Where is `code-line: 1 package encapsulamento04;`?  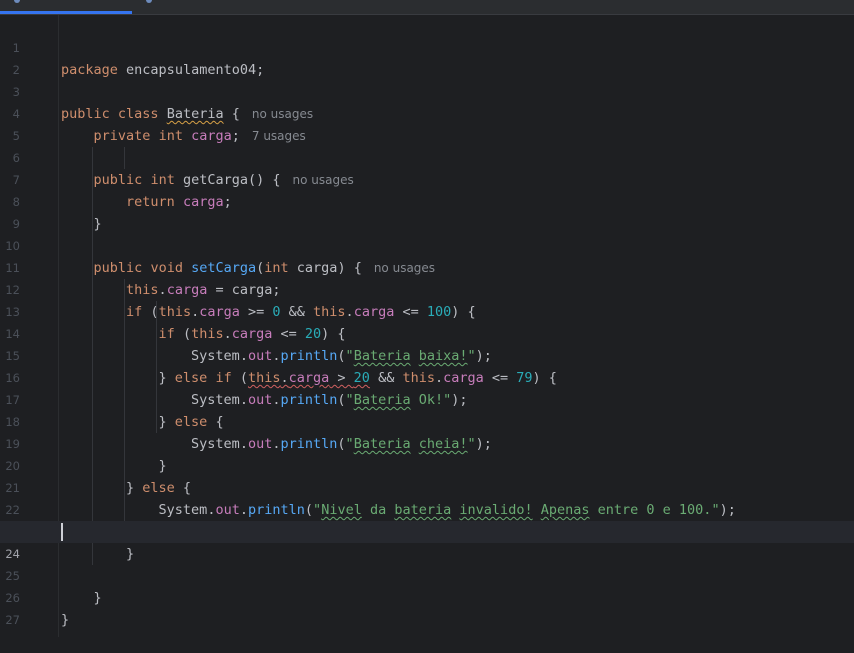 code-line: 1 package encapsulamento04; is located at coordinates (427, 46).